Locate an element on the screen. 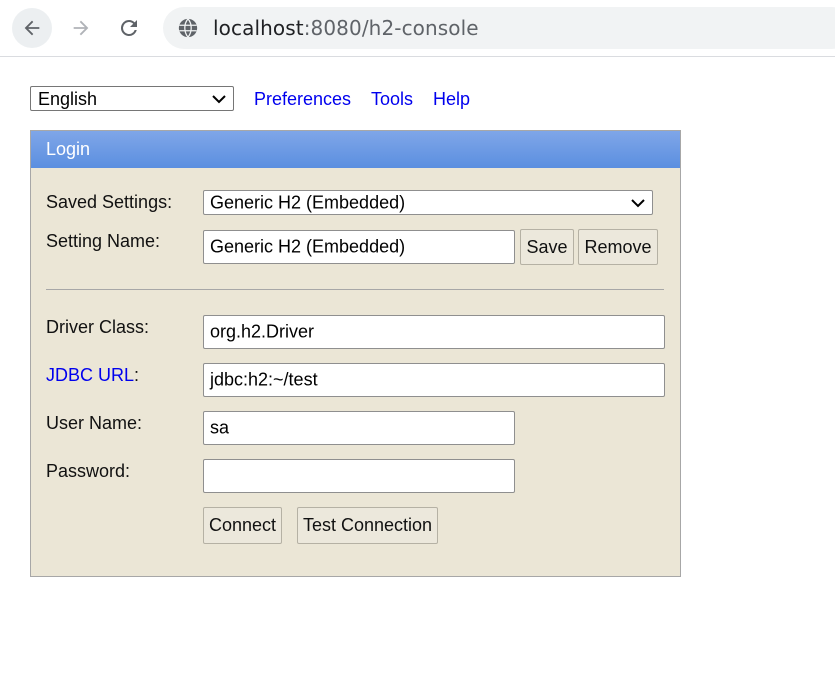 The height and width of the screenshot is (686, 835). tools-link: Tools is located at coordinates (392, 99).